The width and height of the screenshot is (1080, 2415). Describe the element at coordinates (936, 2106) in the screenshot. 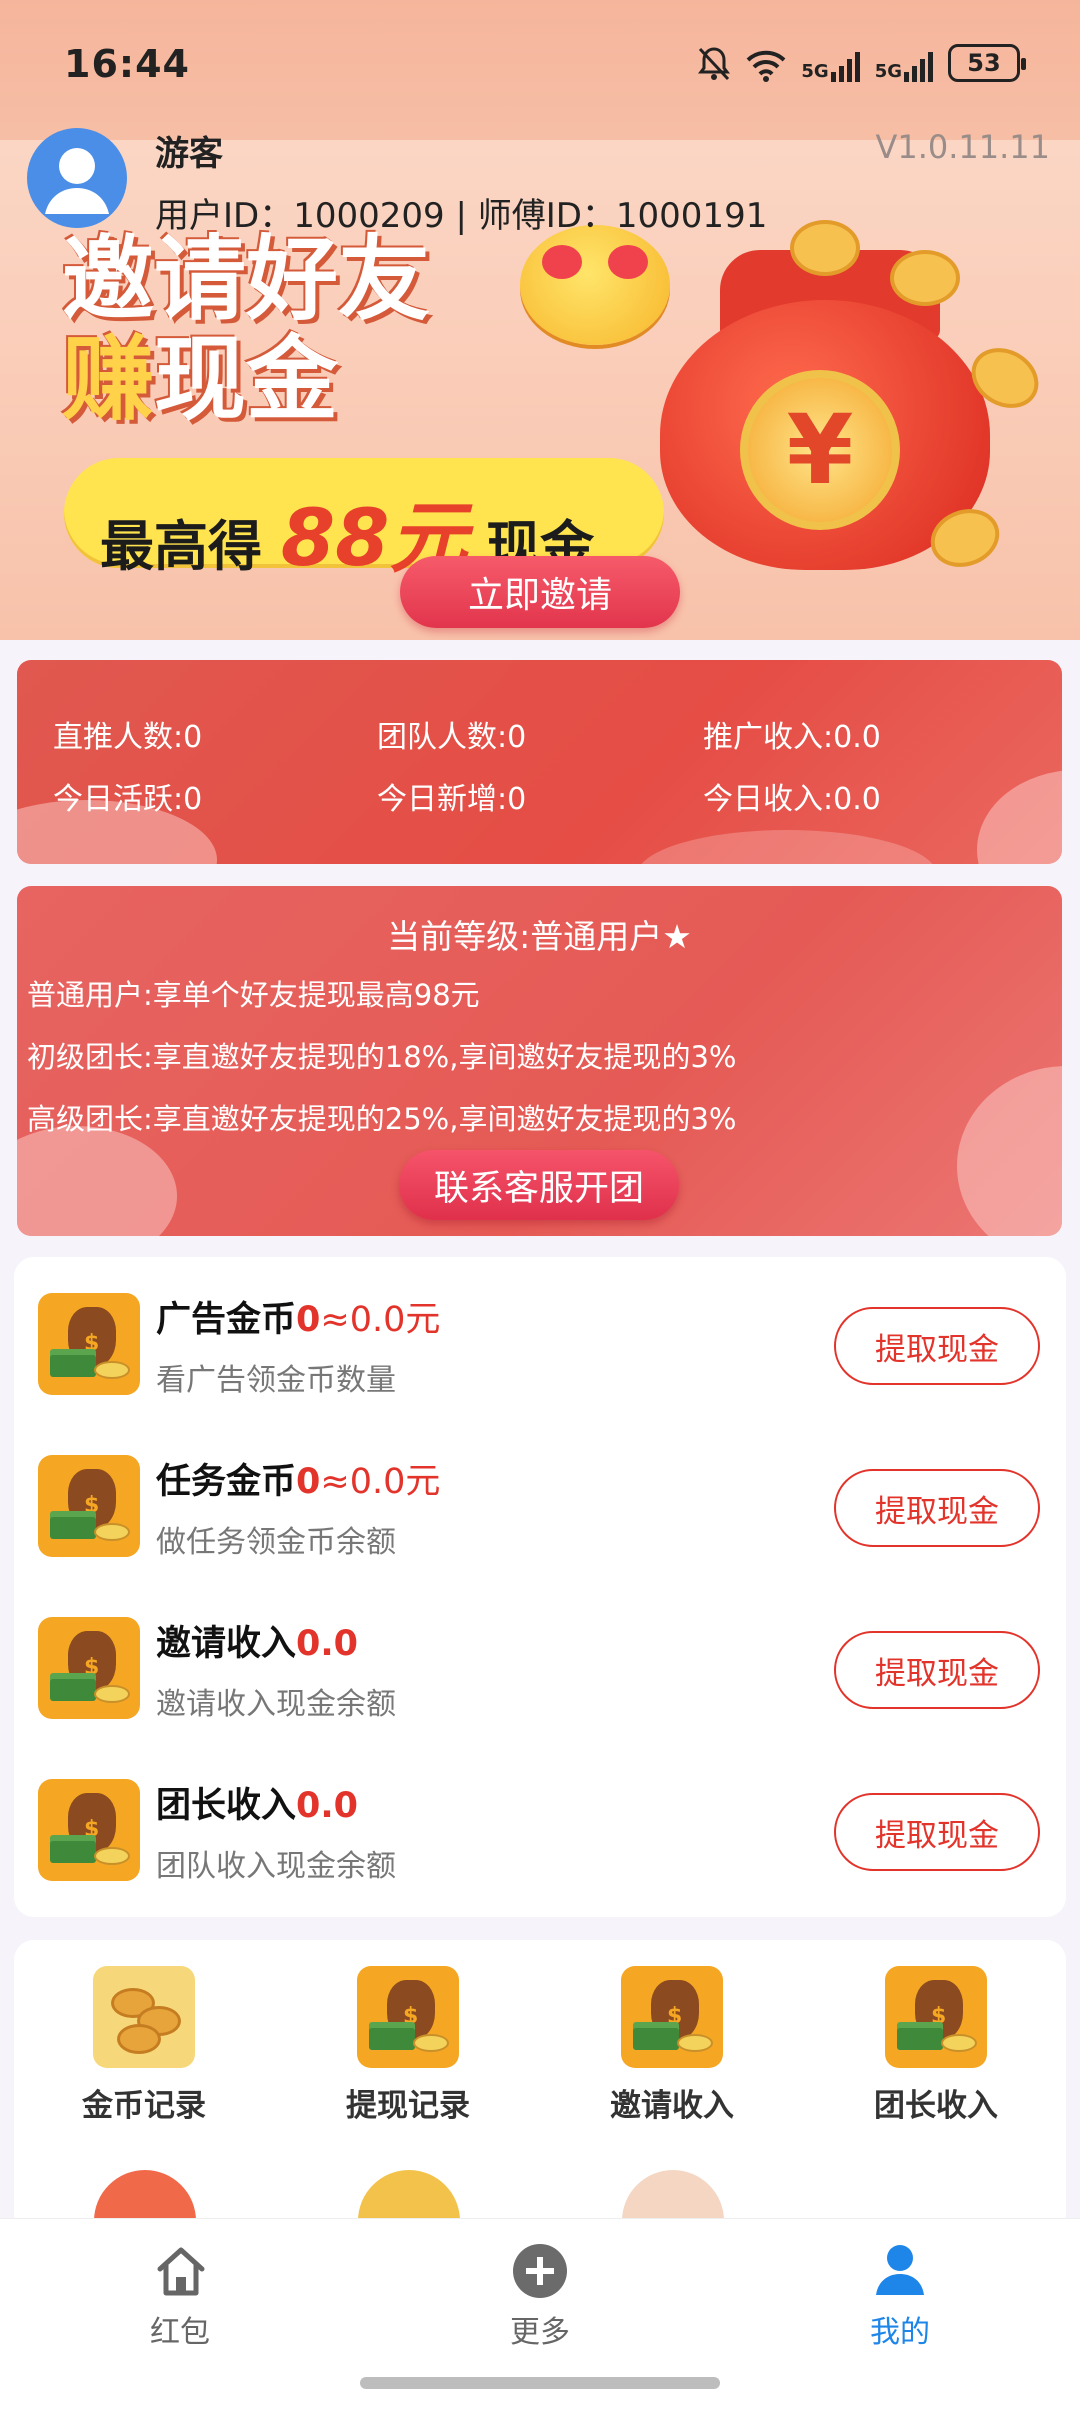

I see `grid-label: 团长收入` at that location.